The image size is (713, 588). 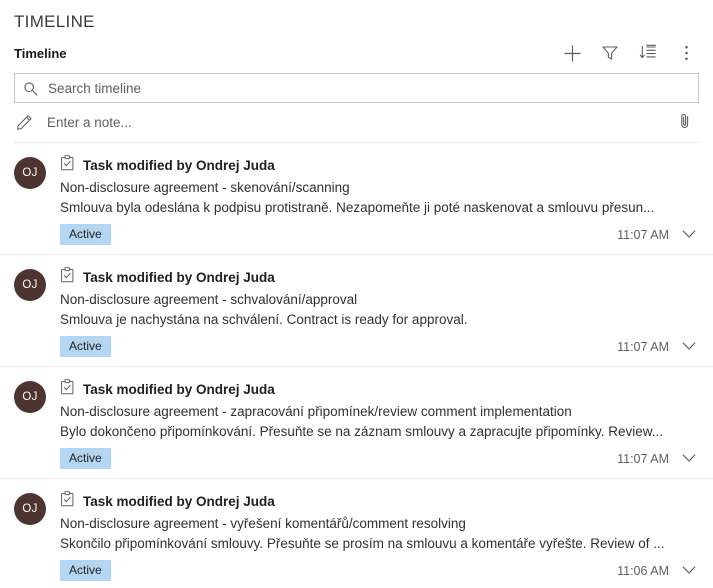 I want to click on search-icon, so click(x=30, y=88).